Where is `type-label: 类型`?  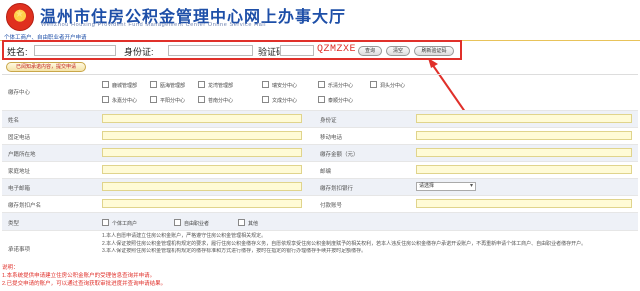
type-label: 类型 is located at coordinates (14, 224).